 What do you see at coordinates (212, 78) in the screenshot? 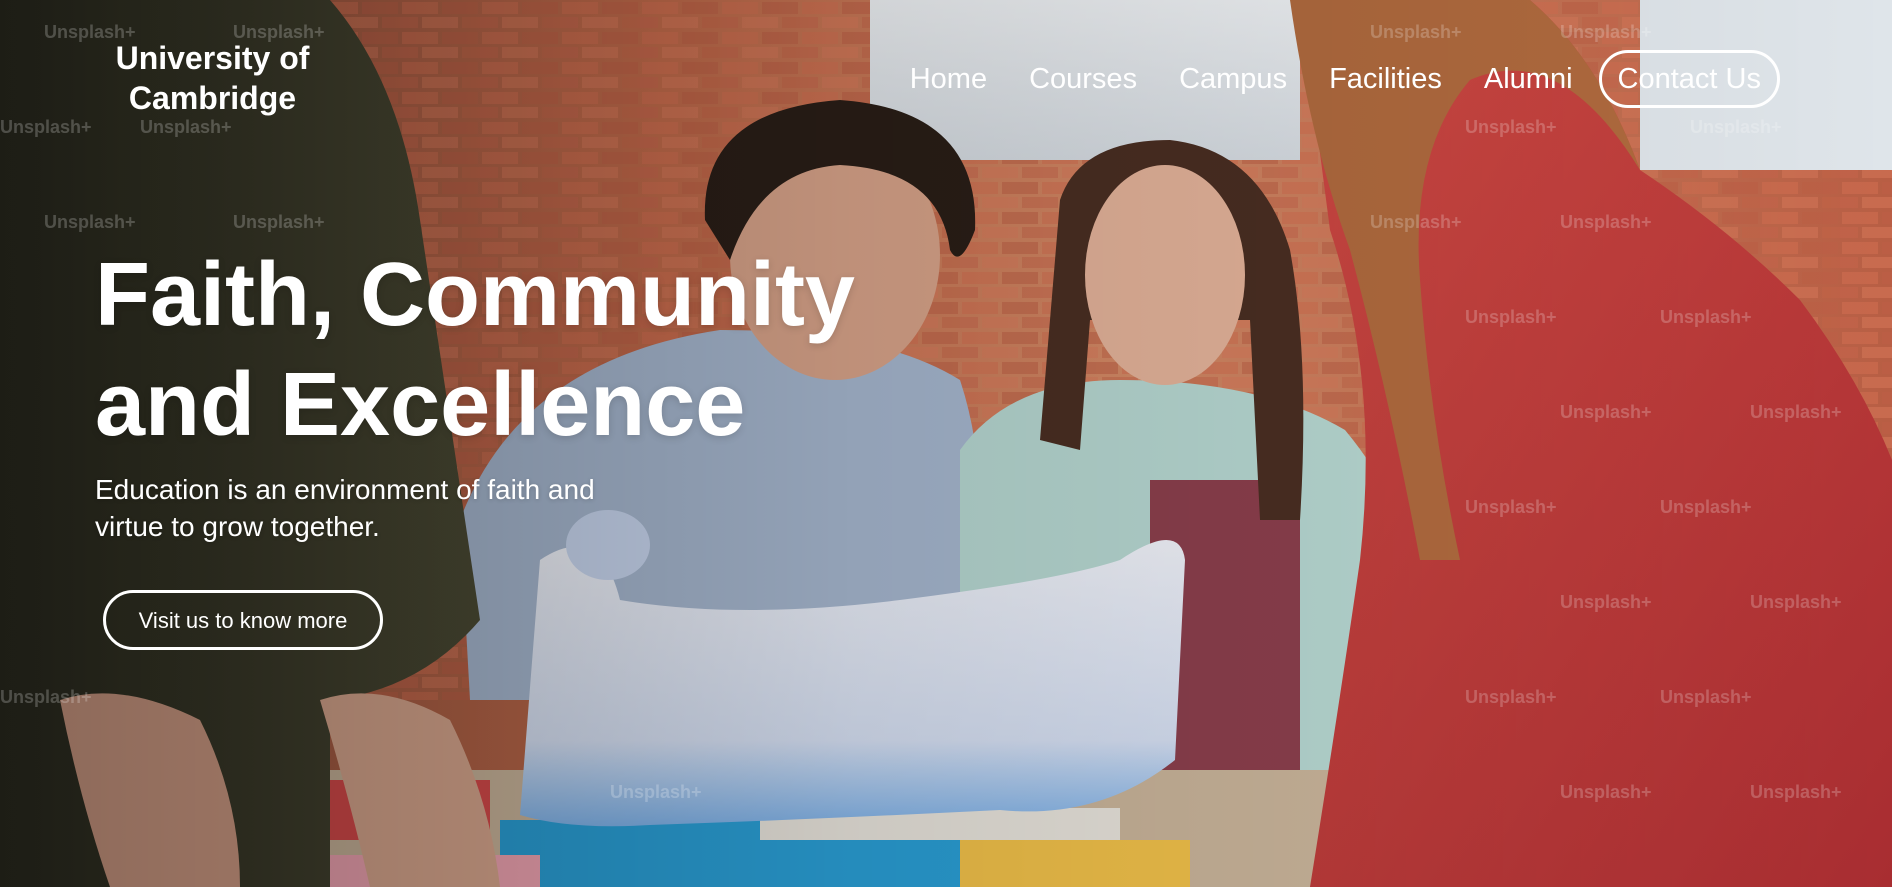
I see `site-logo: University of Cambridge` at bounding box center [212, 78].